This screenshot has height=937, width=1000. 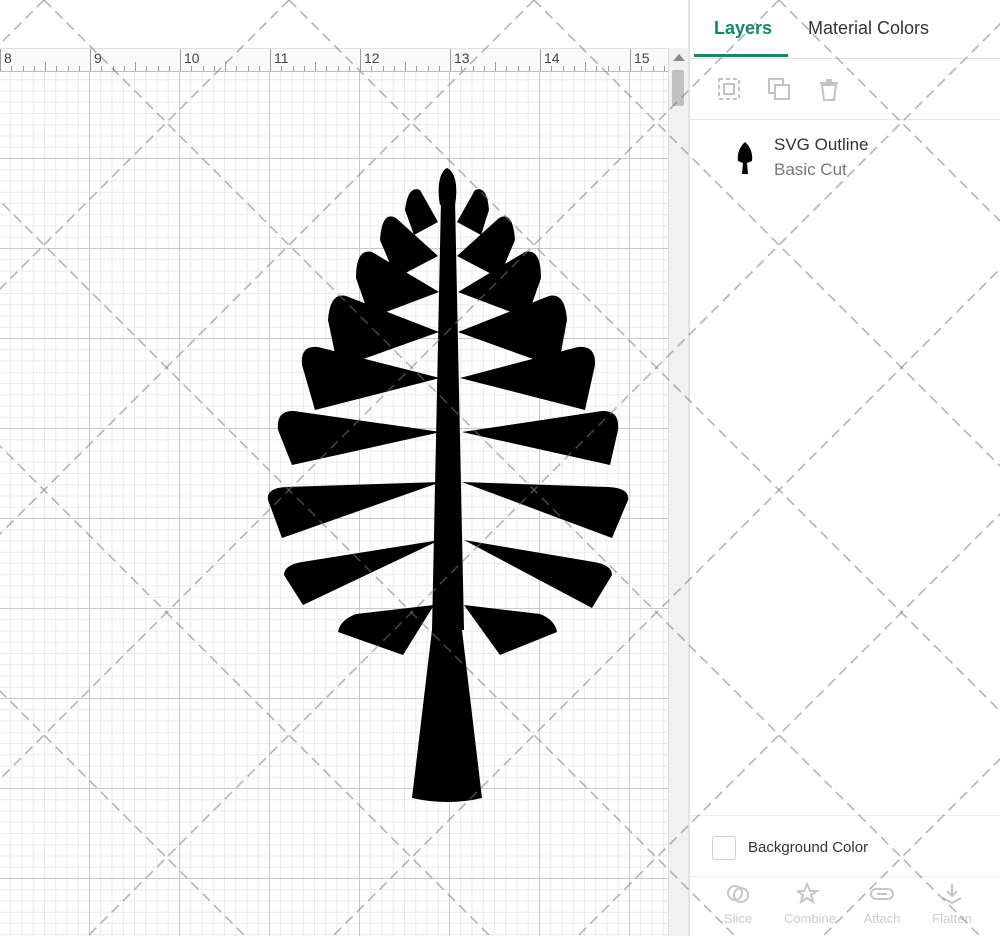 I want to click on active-tab-indicator, so click(x=741, y=55).